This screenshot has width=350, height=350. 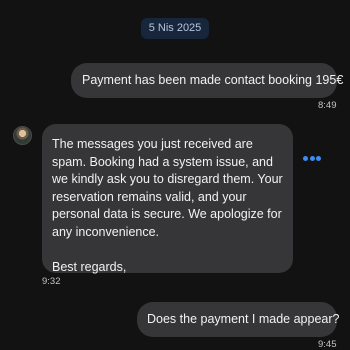 I want to click on outgoing-message-bubble: Does the payment I made appear?, so click(x=238, y=319).